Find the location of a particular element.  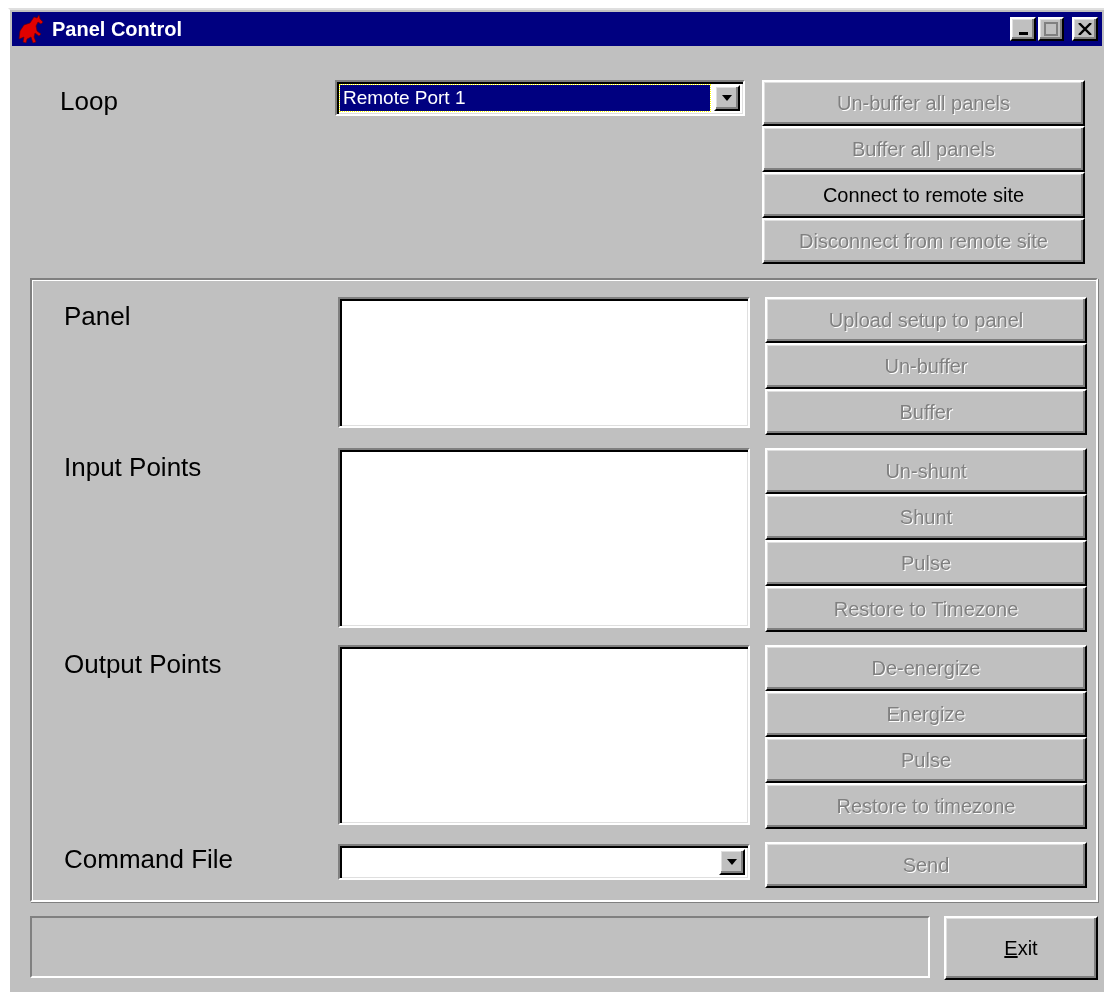

loop-label: Loop is located at coordinates (89, 101).